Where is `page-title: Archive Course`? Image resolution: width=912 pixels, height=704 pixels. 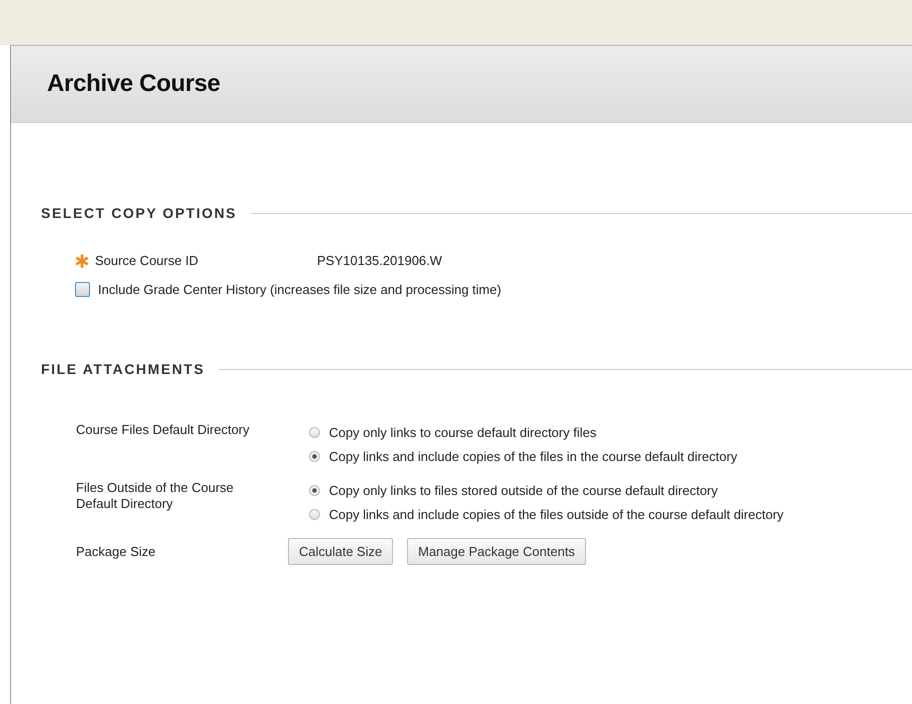
page-title: Archive Course is located at coordinates (133, 84).